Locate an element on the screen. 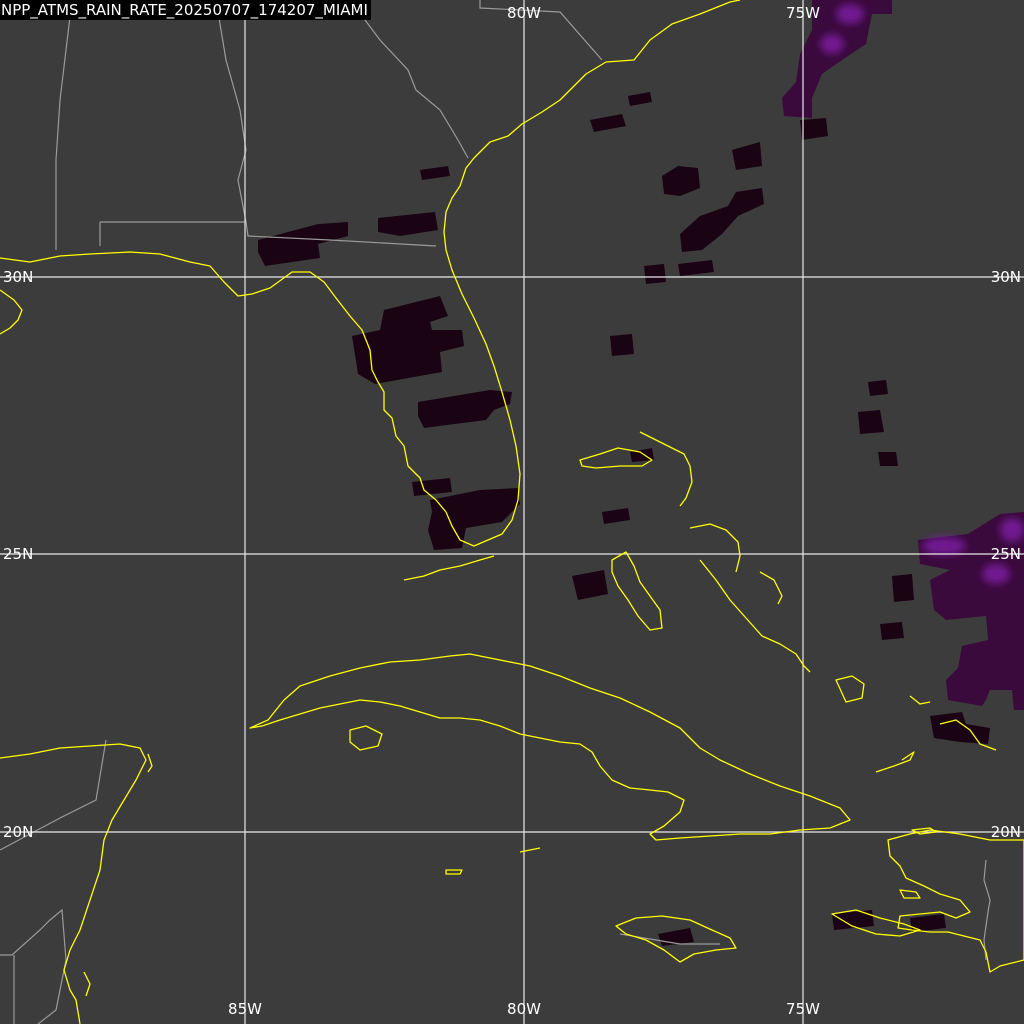 Image resolution: width=1024 pixels, height=1024 pixels. label-bottom-85w: 85W is located at coordinates (245, 1009).